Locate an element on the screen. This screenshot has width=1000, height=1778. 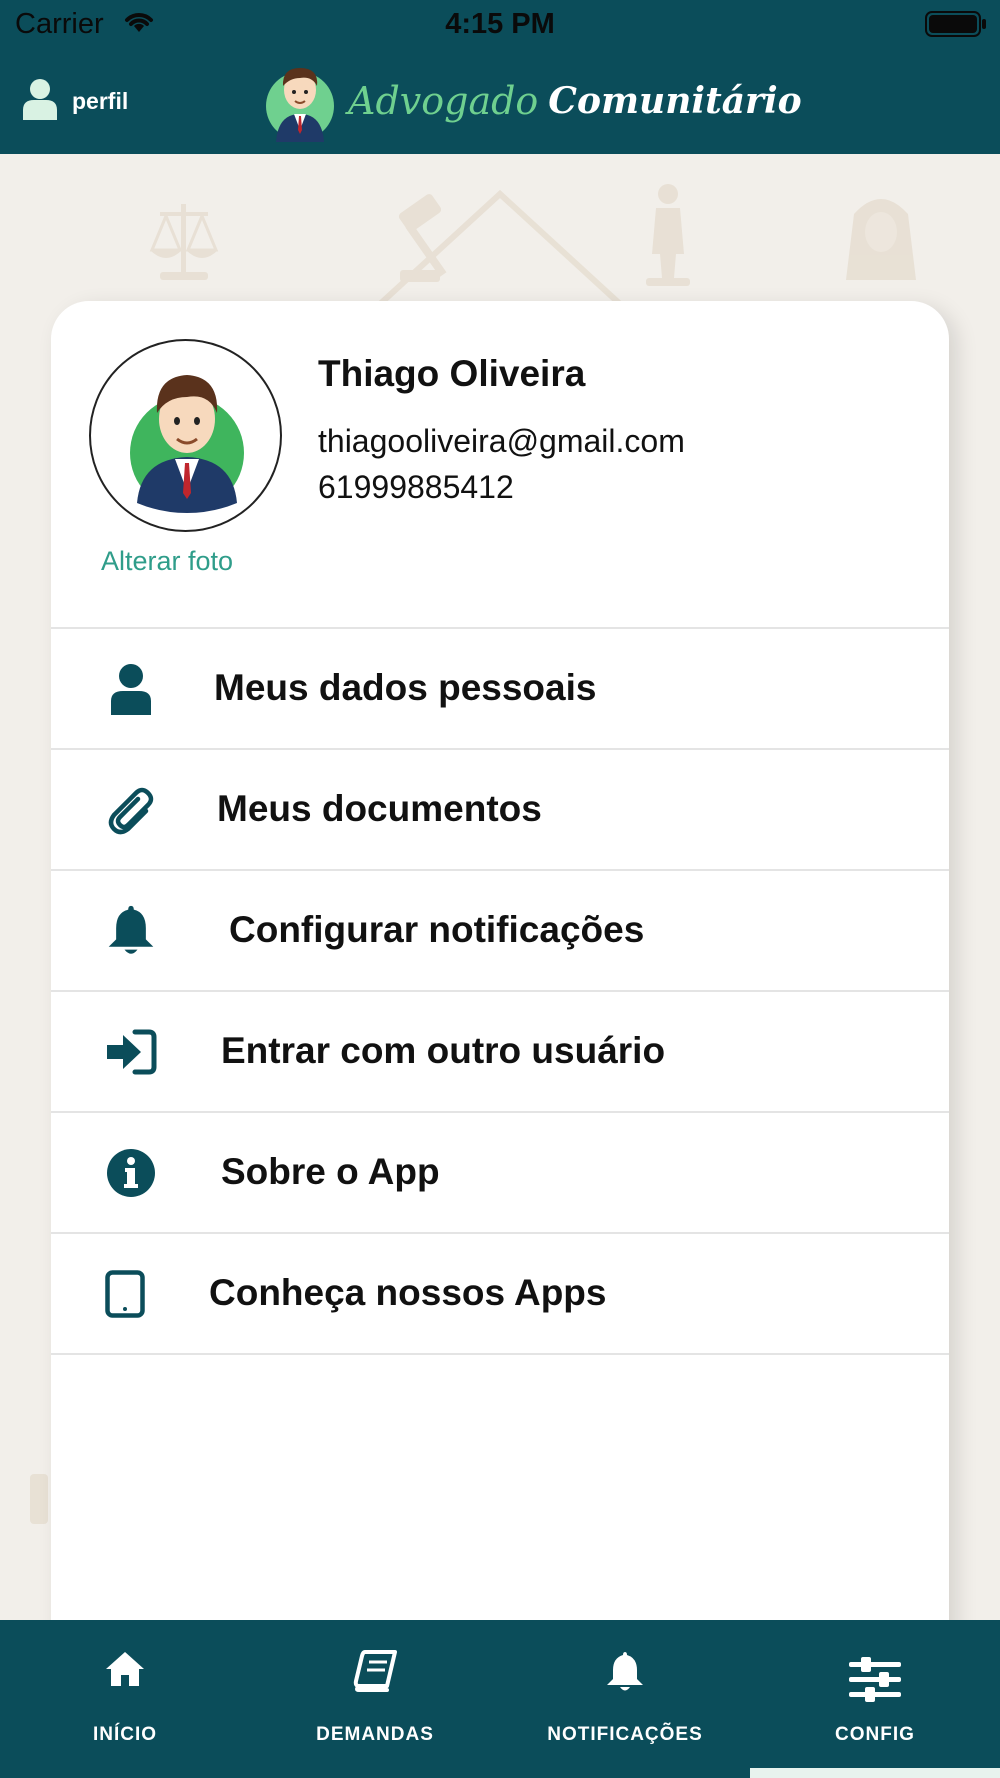
clock-label: 4:15 PM is located at coordinates (500, 24).